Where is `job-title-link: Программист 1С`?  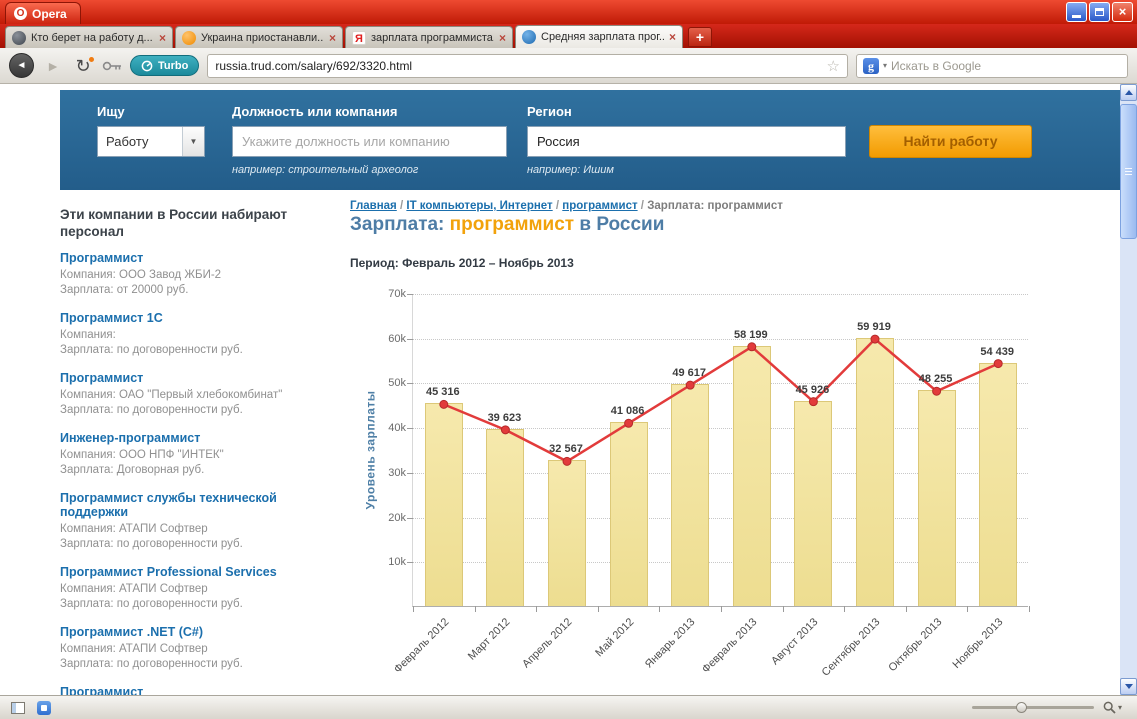
job-title-link: Программист 1С is located at coordinates (196, 318).